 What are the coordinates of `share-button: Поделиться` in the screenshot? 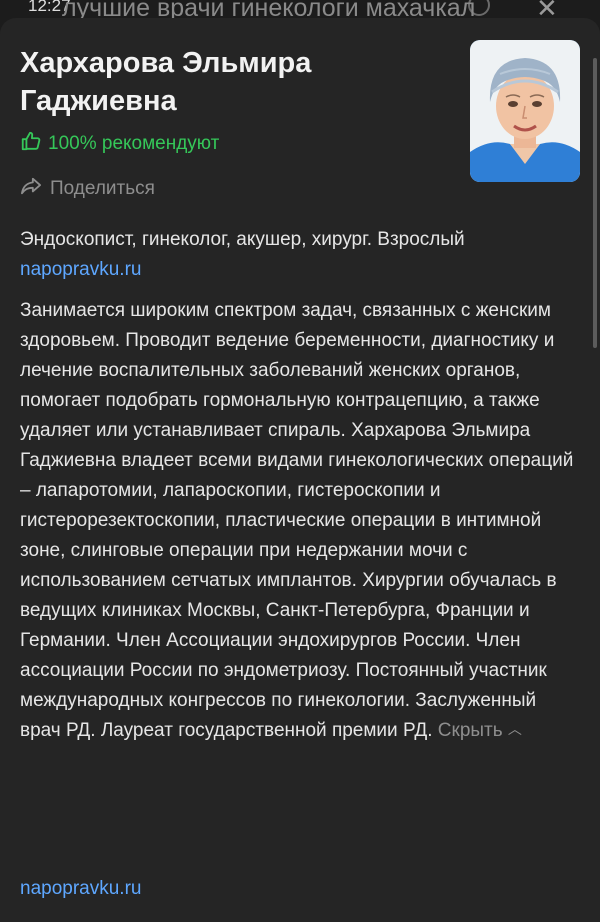 It's located at (87, 189).